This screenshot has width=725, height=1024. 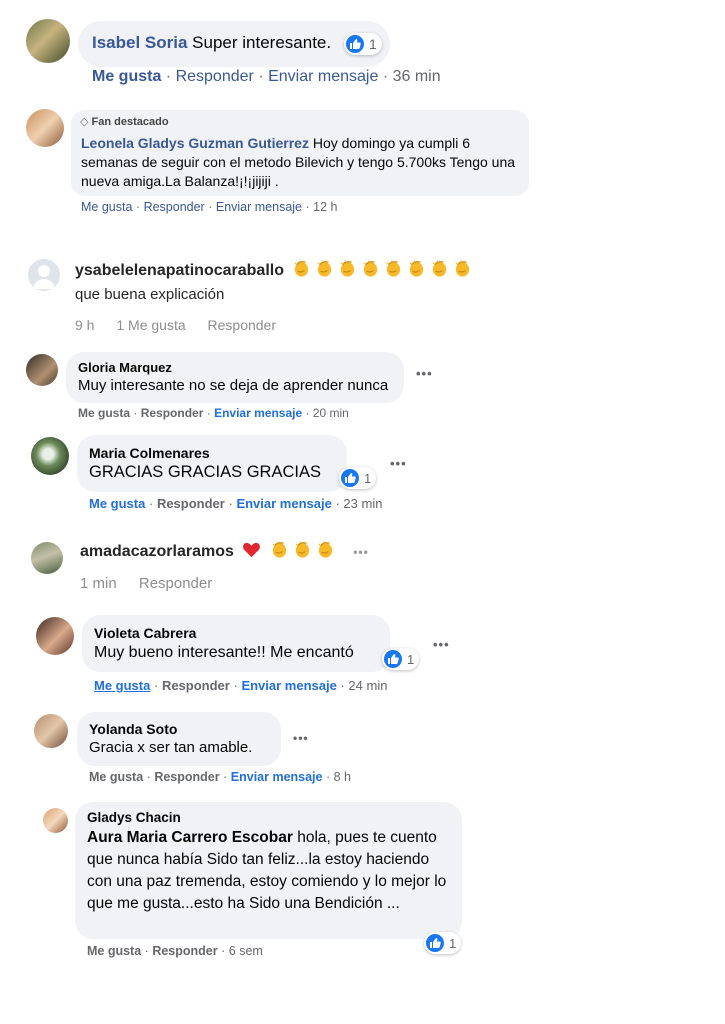 I want to click on timestamp: 12 h, so click(x=325, y=207).